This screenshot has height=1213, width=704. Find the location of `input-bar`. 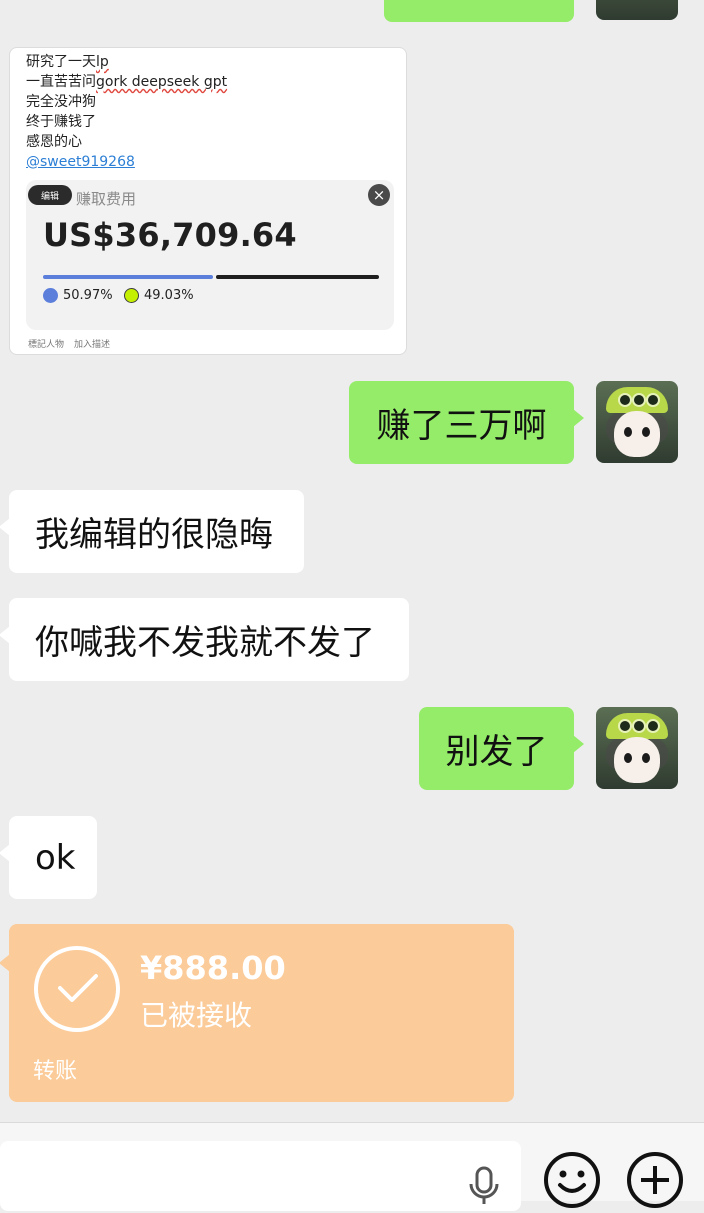

input-bar is located at coordinates (352, 1166).